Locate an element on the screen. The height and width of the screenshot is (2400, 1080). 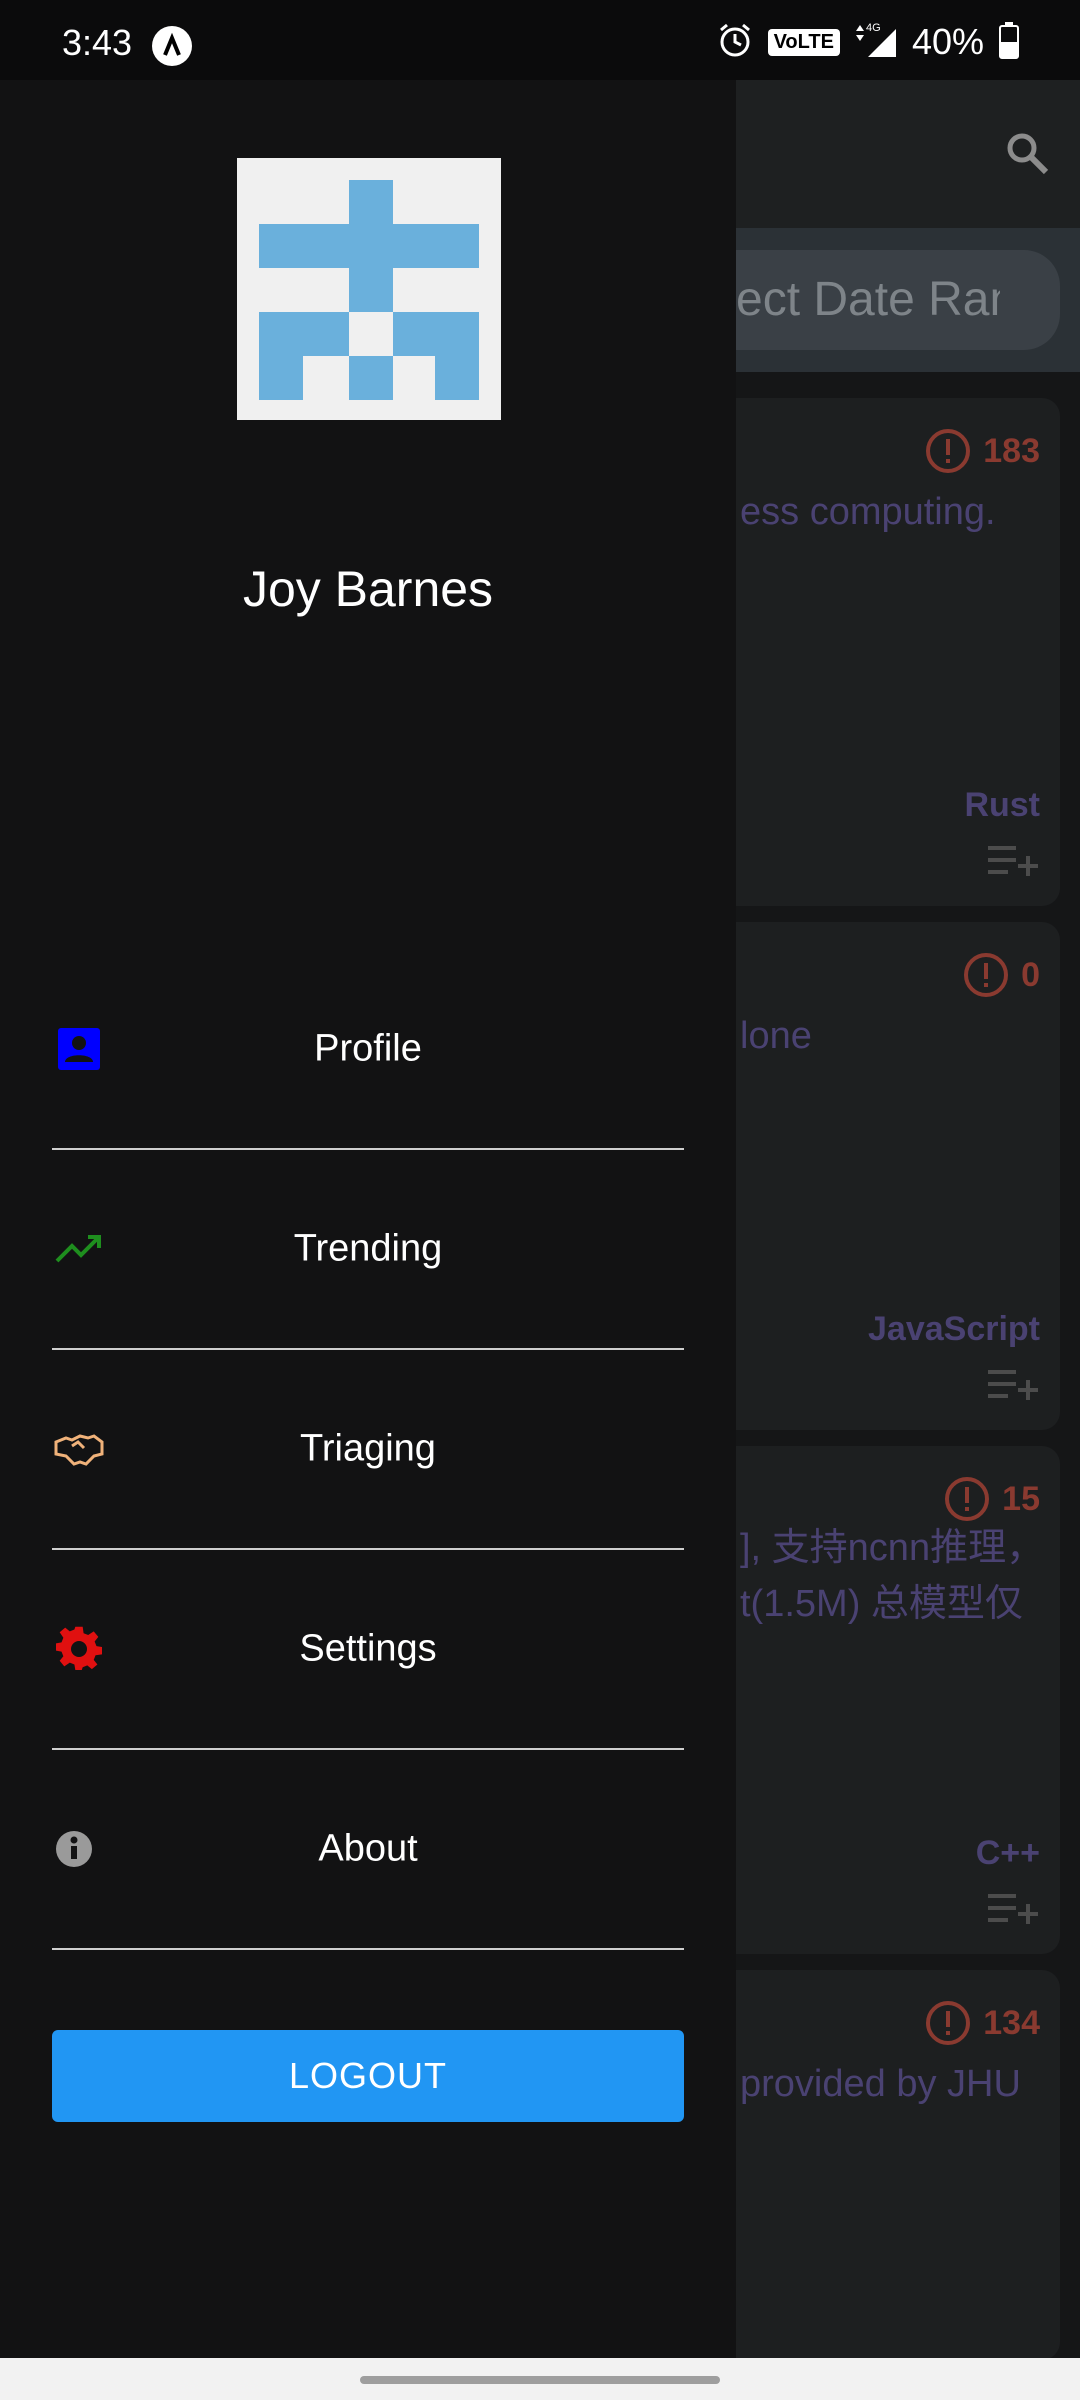
menu-item-about: About is located at coordinates (368, 1850).